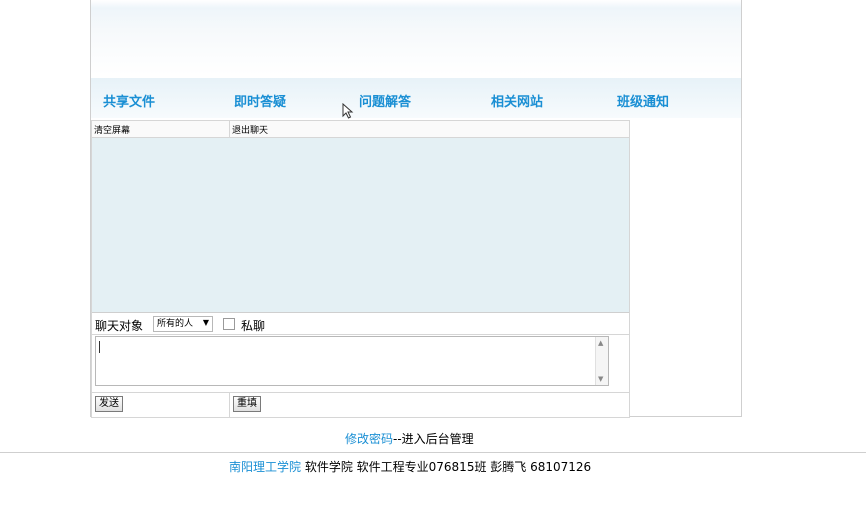 Image resolution: width=866 pixels, height=525 pixels. I want to click on recipient-row: 聊天对象 所有的人 ▼ 私聊, so click(360, 324).